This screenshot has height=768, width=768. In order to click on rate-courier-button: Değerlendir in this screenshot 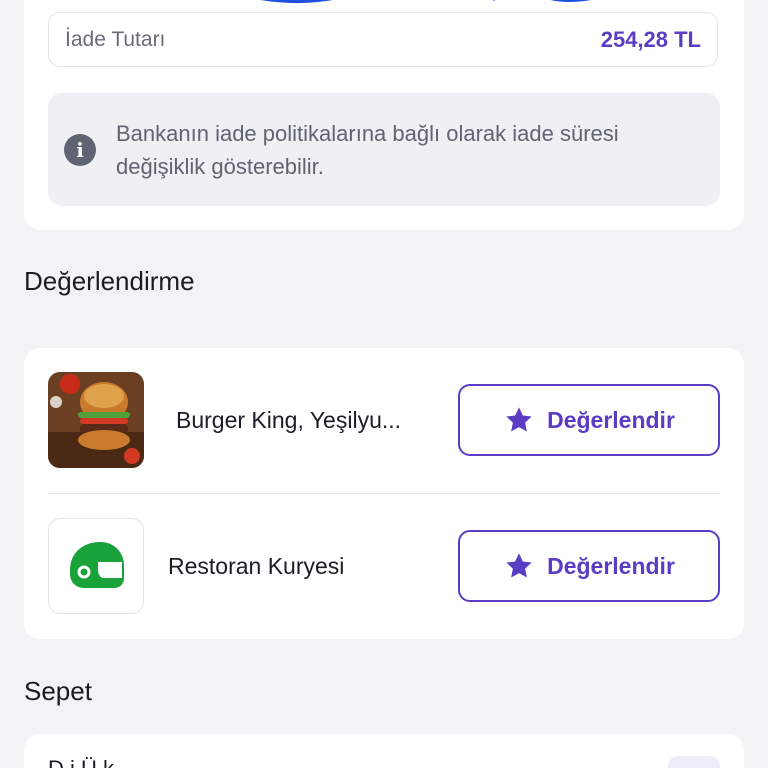, I will do `click(589, 566)`.